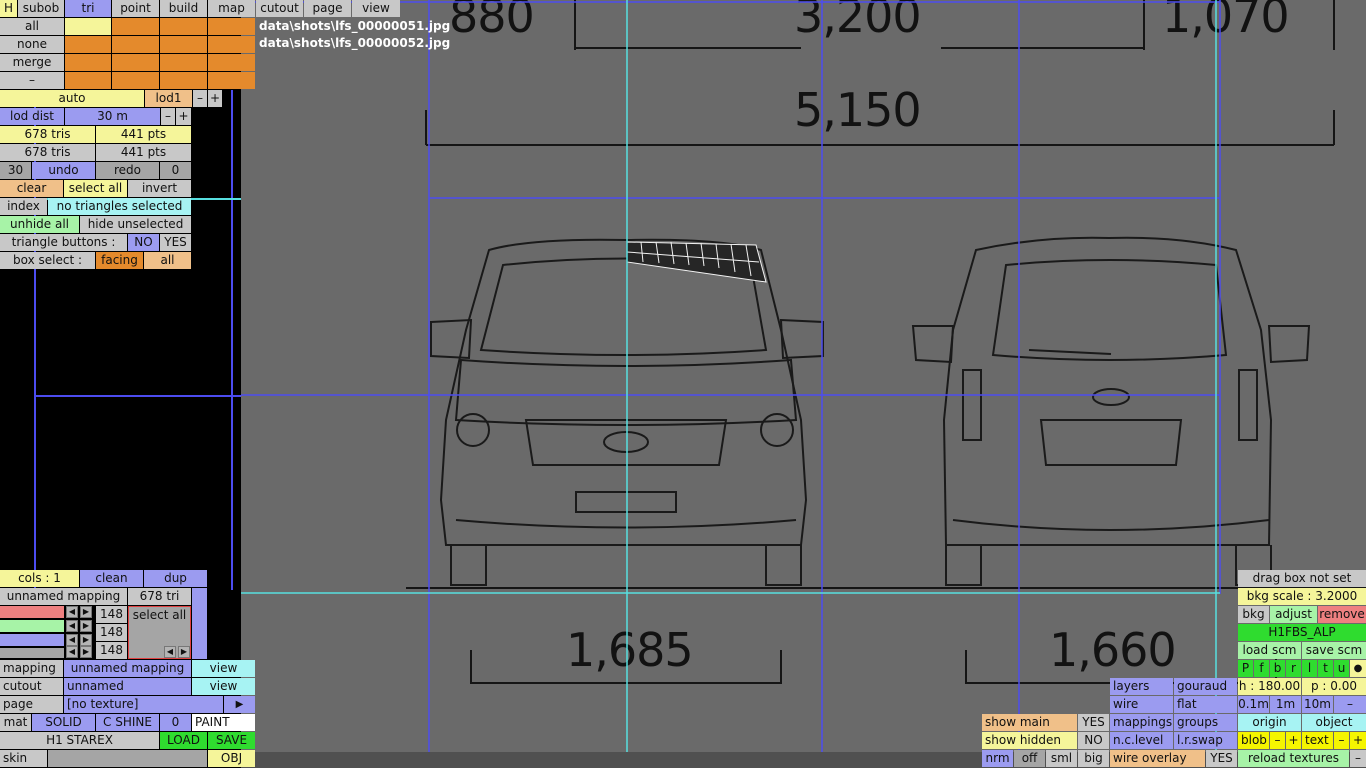 The height and width of the screenshot is (768, 1366). Describe the element at coordinates (327, 8) in the screenshot. I see `tab-page: page` at that location.